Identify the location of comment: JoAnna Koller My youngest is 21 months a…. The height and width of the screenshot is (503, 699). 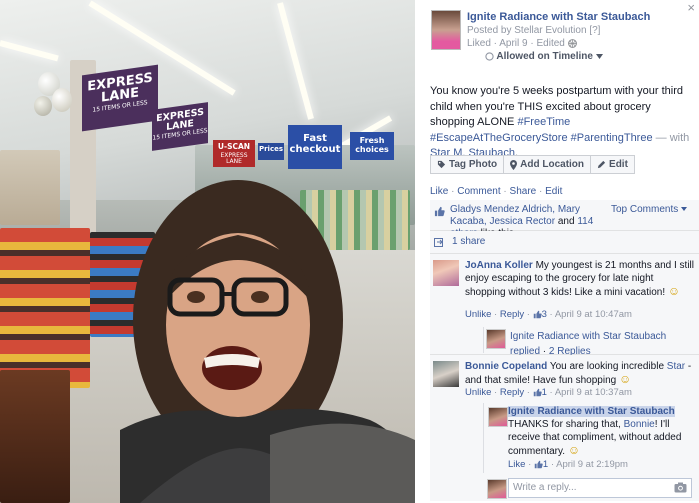
(564, 305).